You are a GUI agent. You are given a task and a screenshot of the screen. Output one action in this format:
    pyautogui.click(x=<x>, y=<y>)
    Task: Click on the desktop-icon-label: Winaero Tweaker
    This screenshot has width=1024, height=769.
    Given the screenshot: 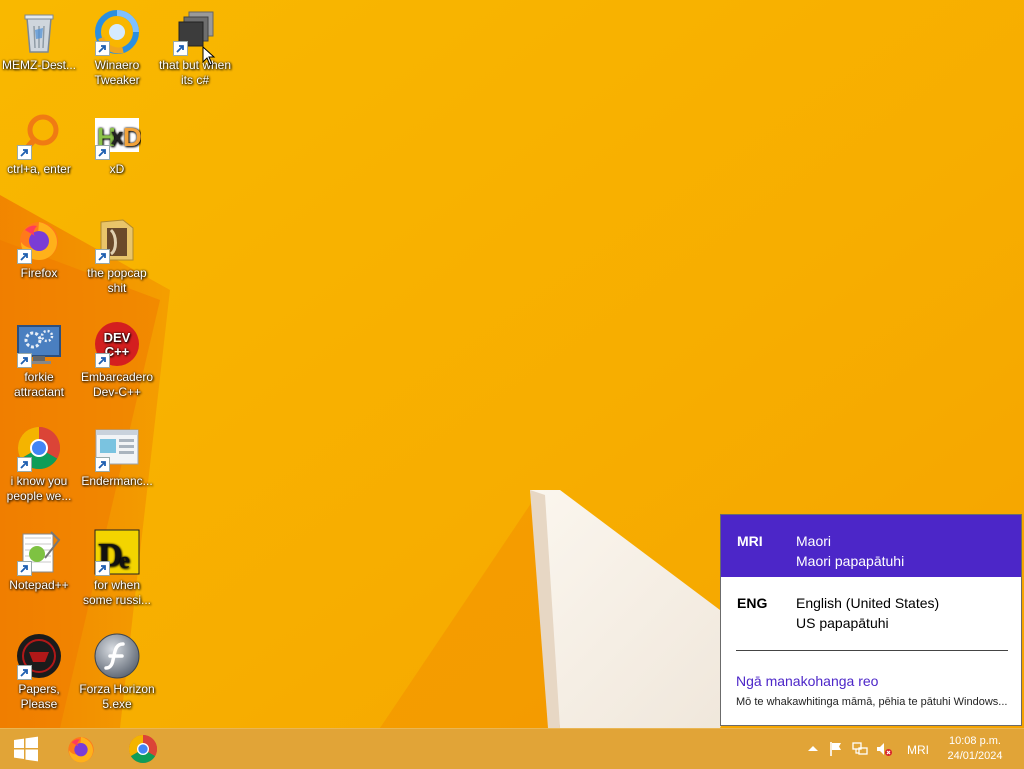 What is the action you would take?
    pyautogui.click(x=117, y=72)
    